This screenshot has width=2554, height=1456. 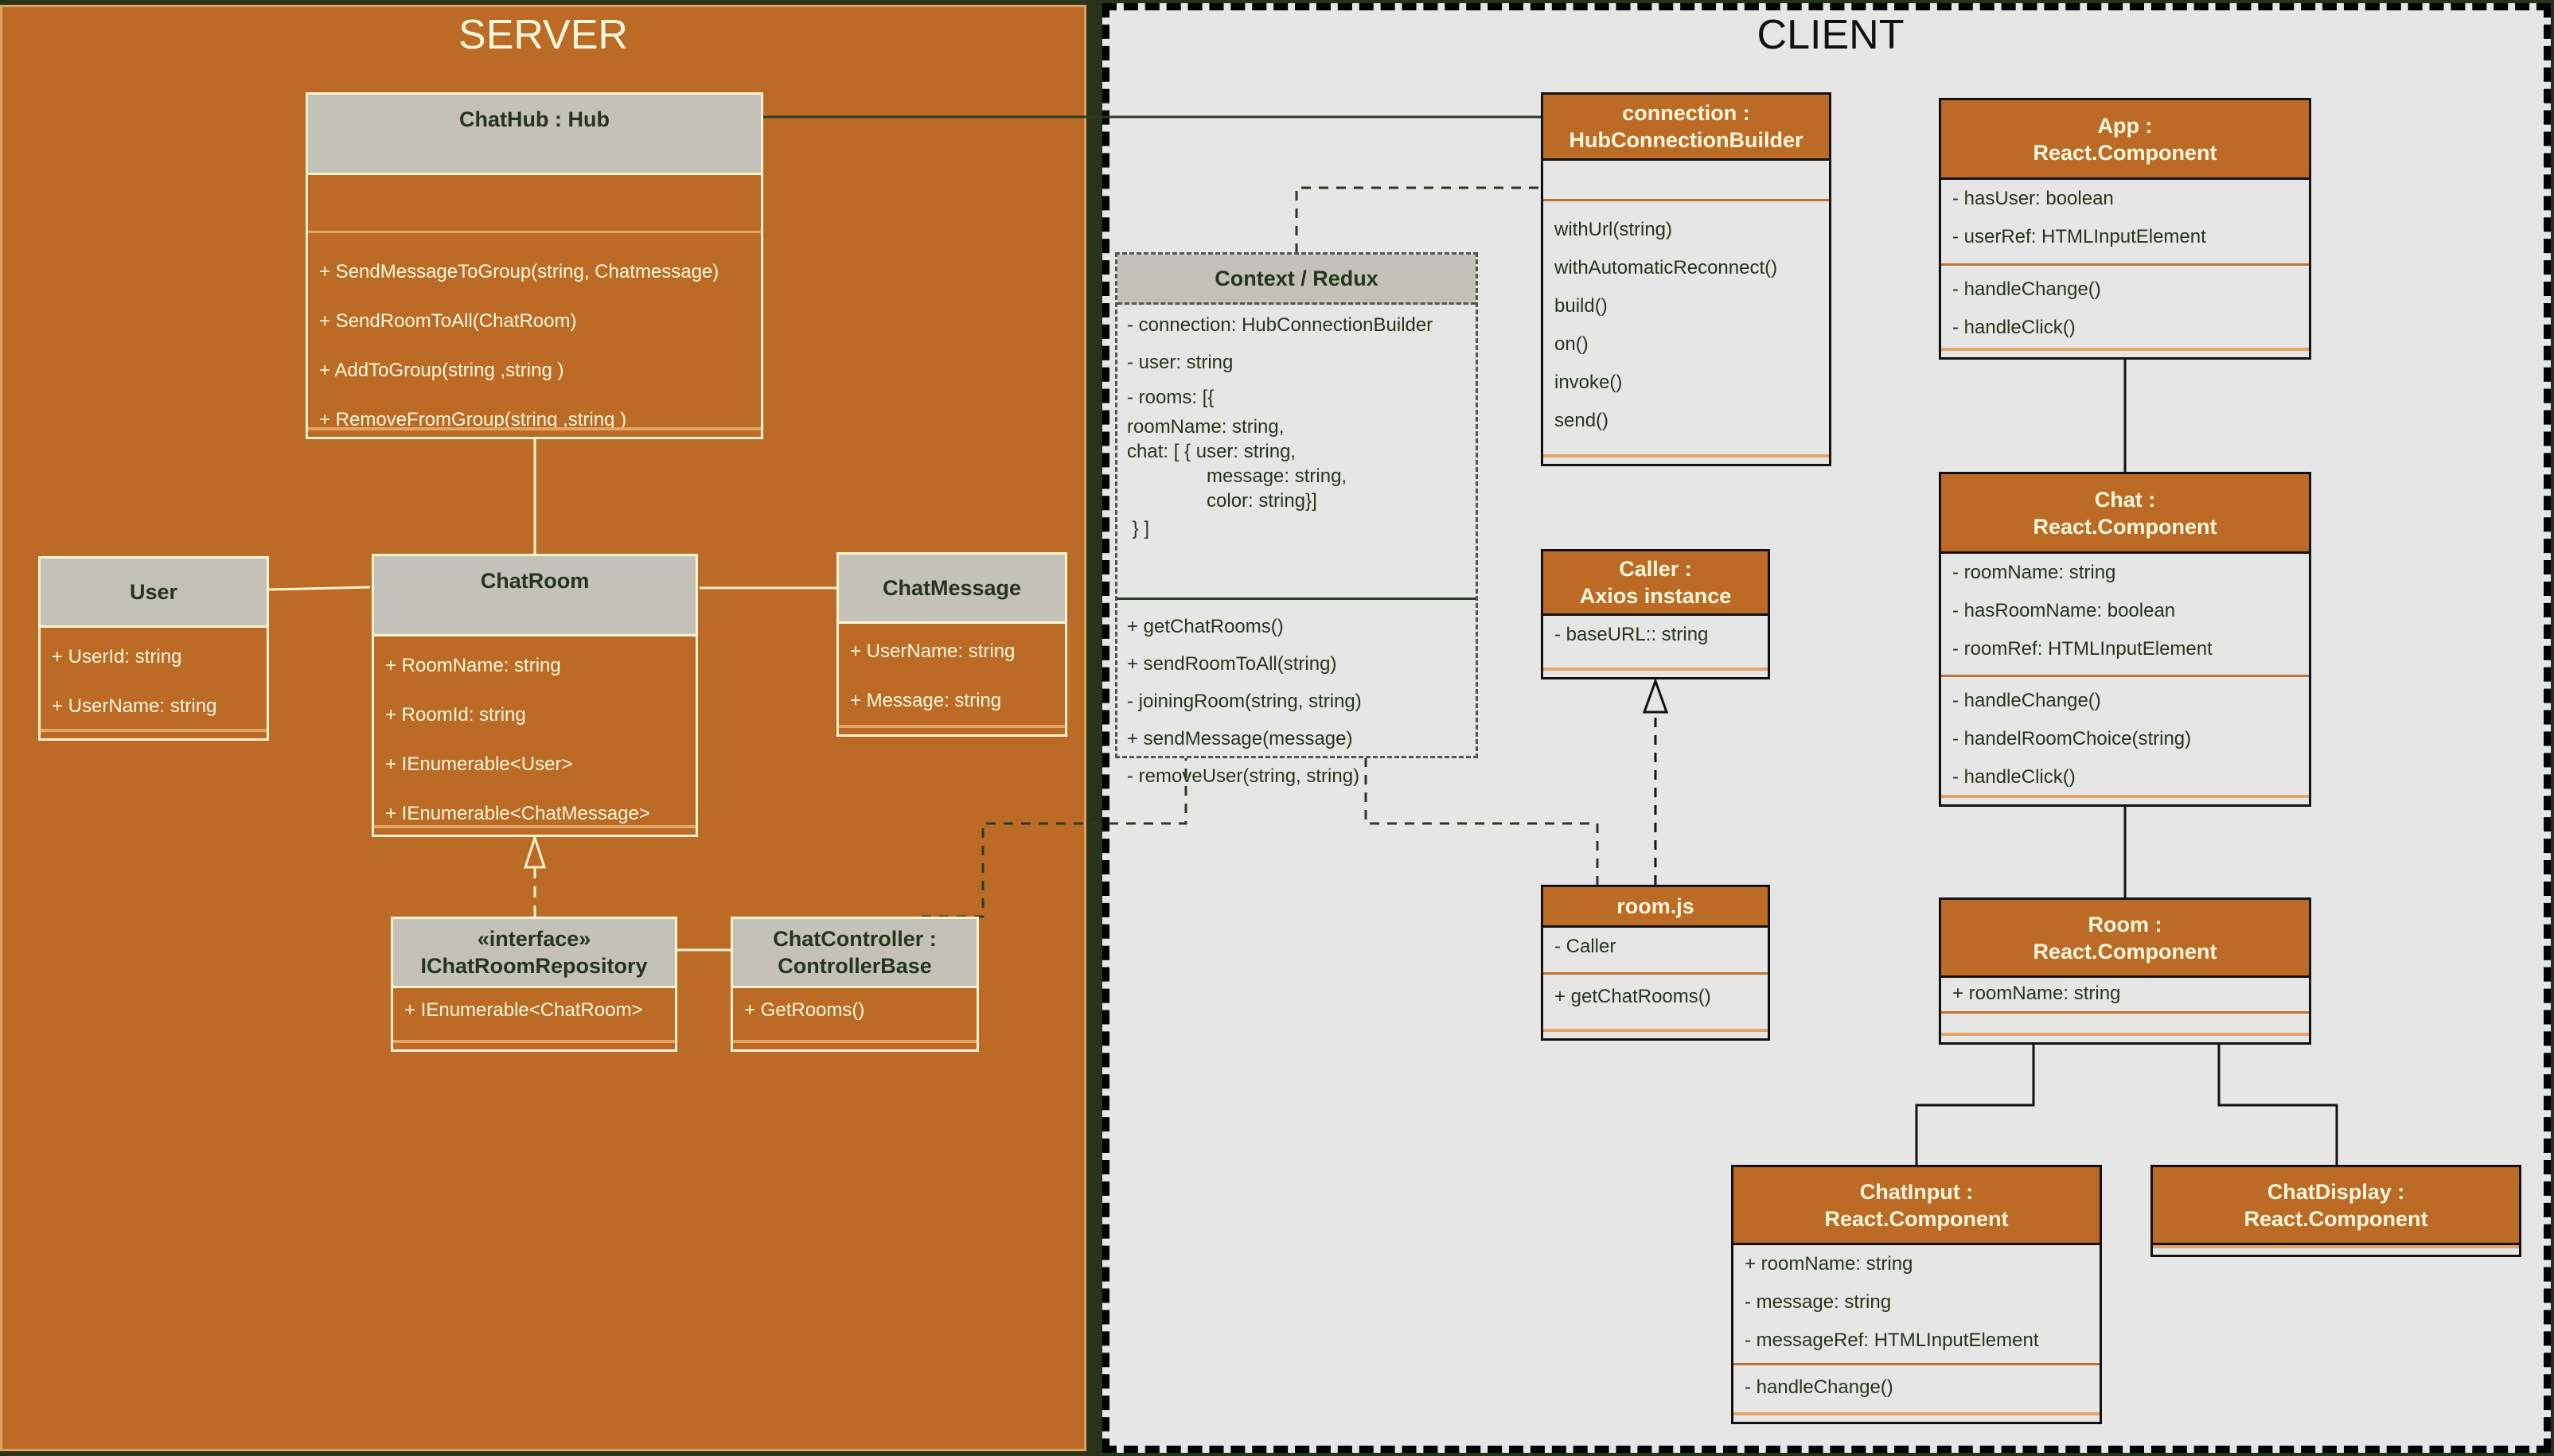 What do you see at coordinates (441, 370) in the screenshot?
I see `method-row: + AddToGroup(string ,string )` at bounding box center [441, 370].